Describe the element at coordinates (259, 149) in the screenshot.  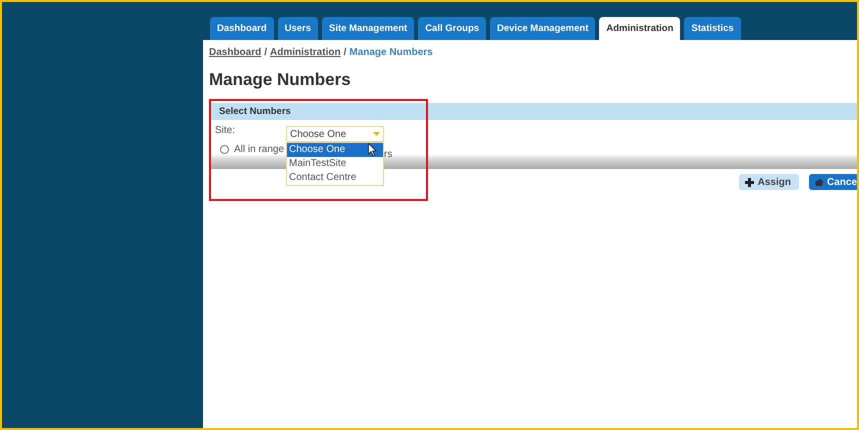
I see `radio-label: All in range` at that location.